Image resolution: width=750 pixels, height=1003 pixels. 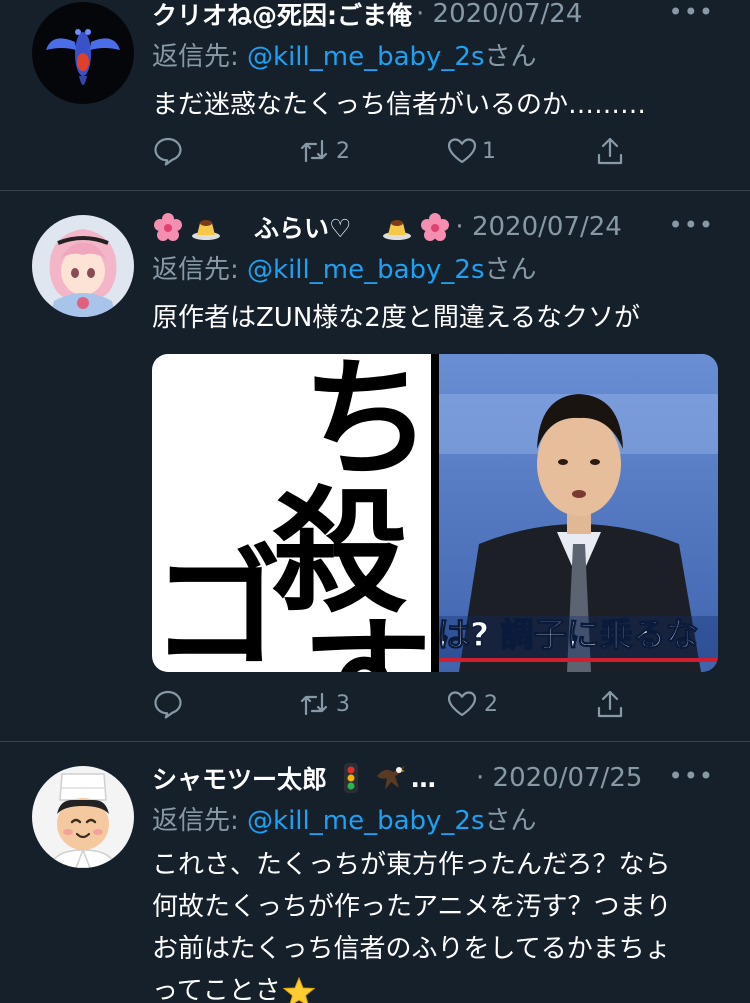 What do you see at coordinates (299, 989) in the screenshot?
I see `star-icon` at bounding box center [299, 989].